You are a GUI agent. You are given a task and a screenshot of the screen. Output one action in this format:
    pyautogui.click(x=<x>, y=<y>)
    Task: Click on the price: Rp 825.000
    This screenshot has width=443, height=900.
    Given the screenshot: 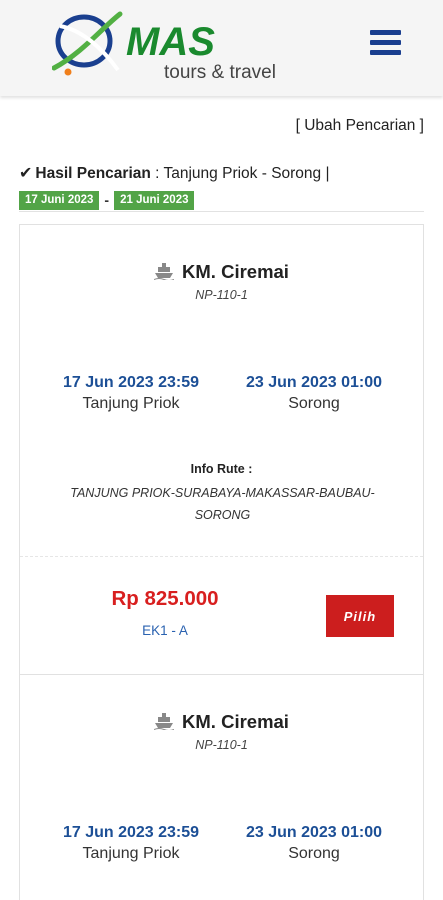 What is the action you would take?
    pyautogui.click(x=165, y=598)
    